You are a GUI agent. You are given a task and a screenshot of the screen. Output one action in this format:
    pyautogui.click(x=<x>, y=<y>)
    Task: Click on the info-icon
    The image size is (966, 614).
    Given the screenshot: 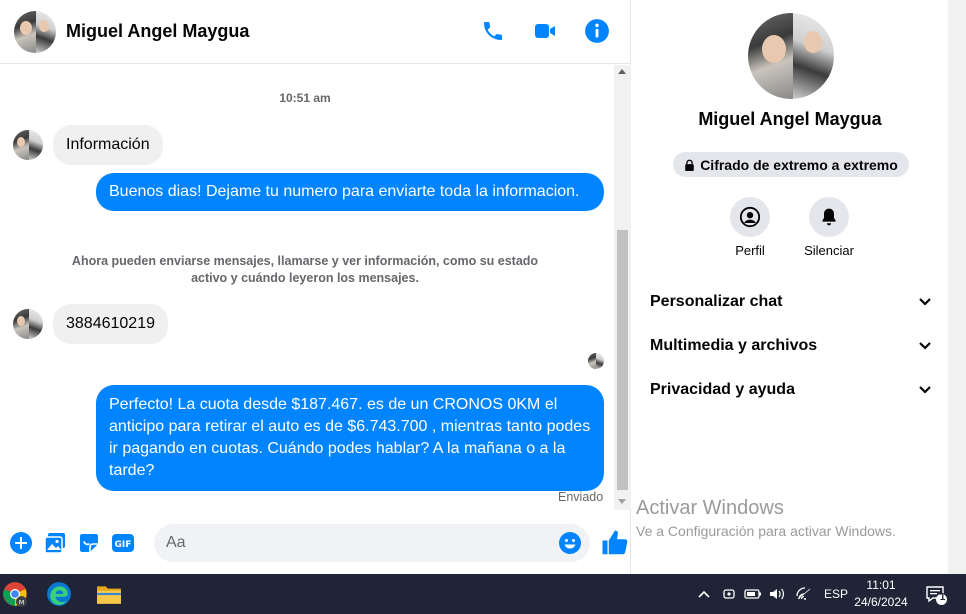 What is the action you would take?
    pyautogui.click(x=597, y=31)
    